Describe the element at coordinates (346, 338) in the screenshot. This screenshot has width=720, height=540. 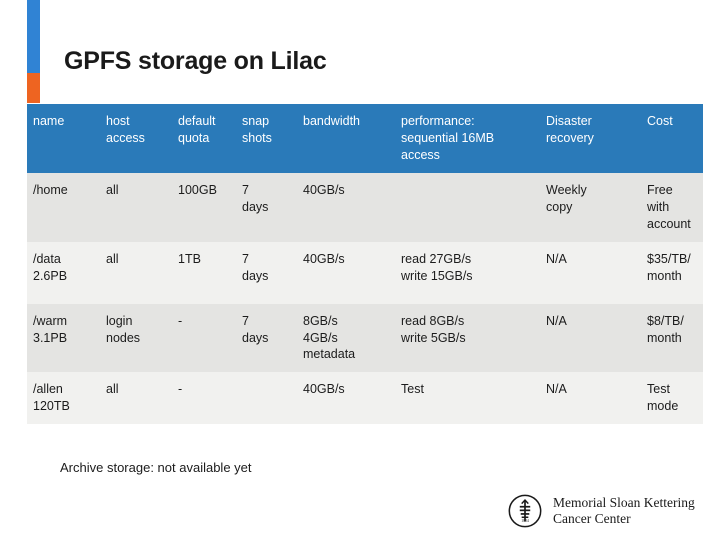
I see `cell-bandwidth: 8GB/s 4GB/s metadata` at that location.